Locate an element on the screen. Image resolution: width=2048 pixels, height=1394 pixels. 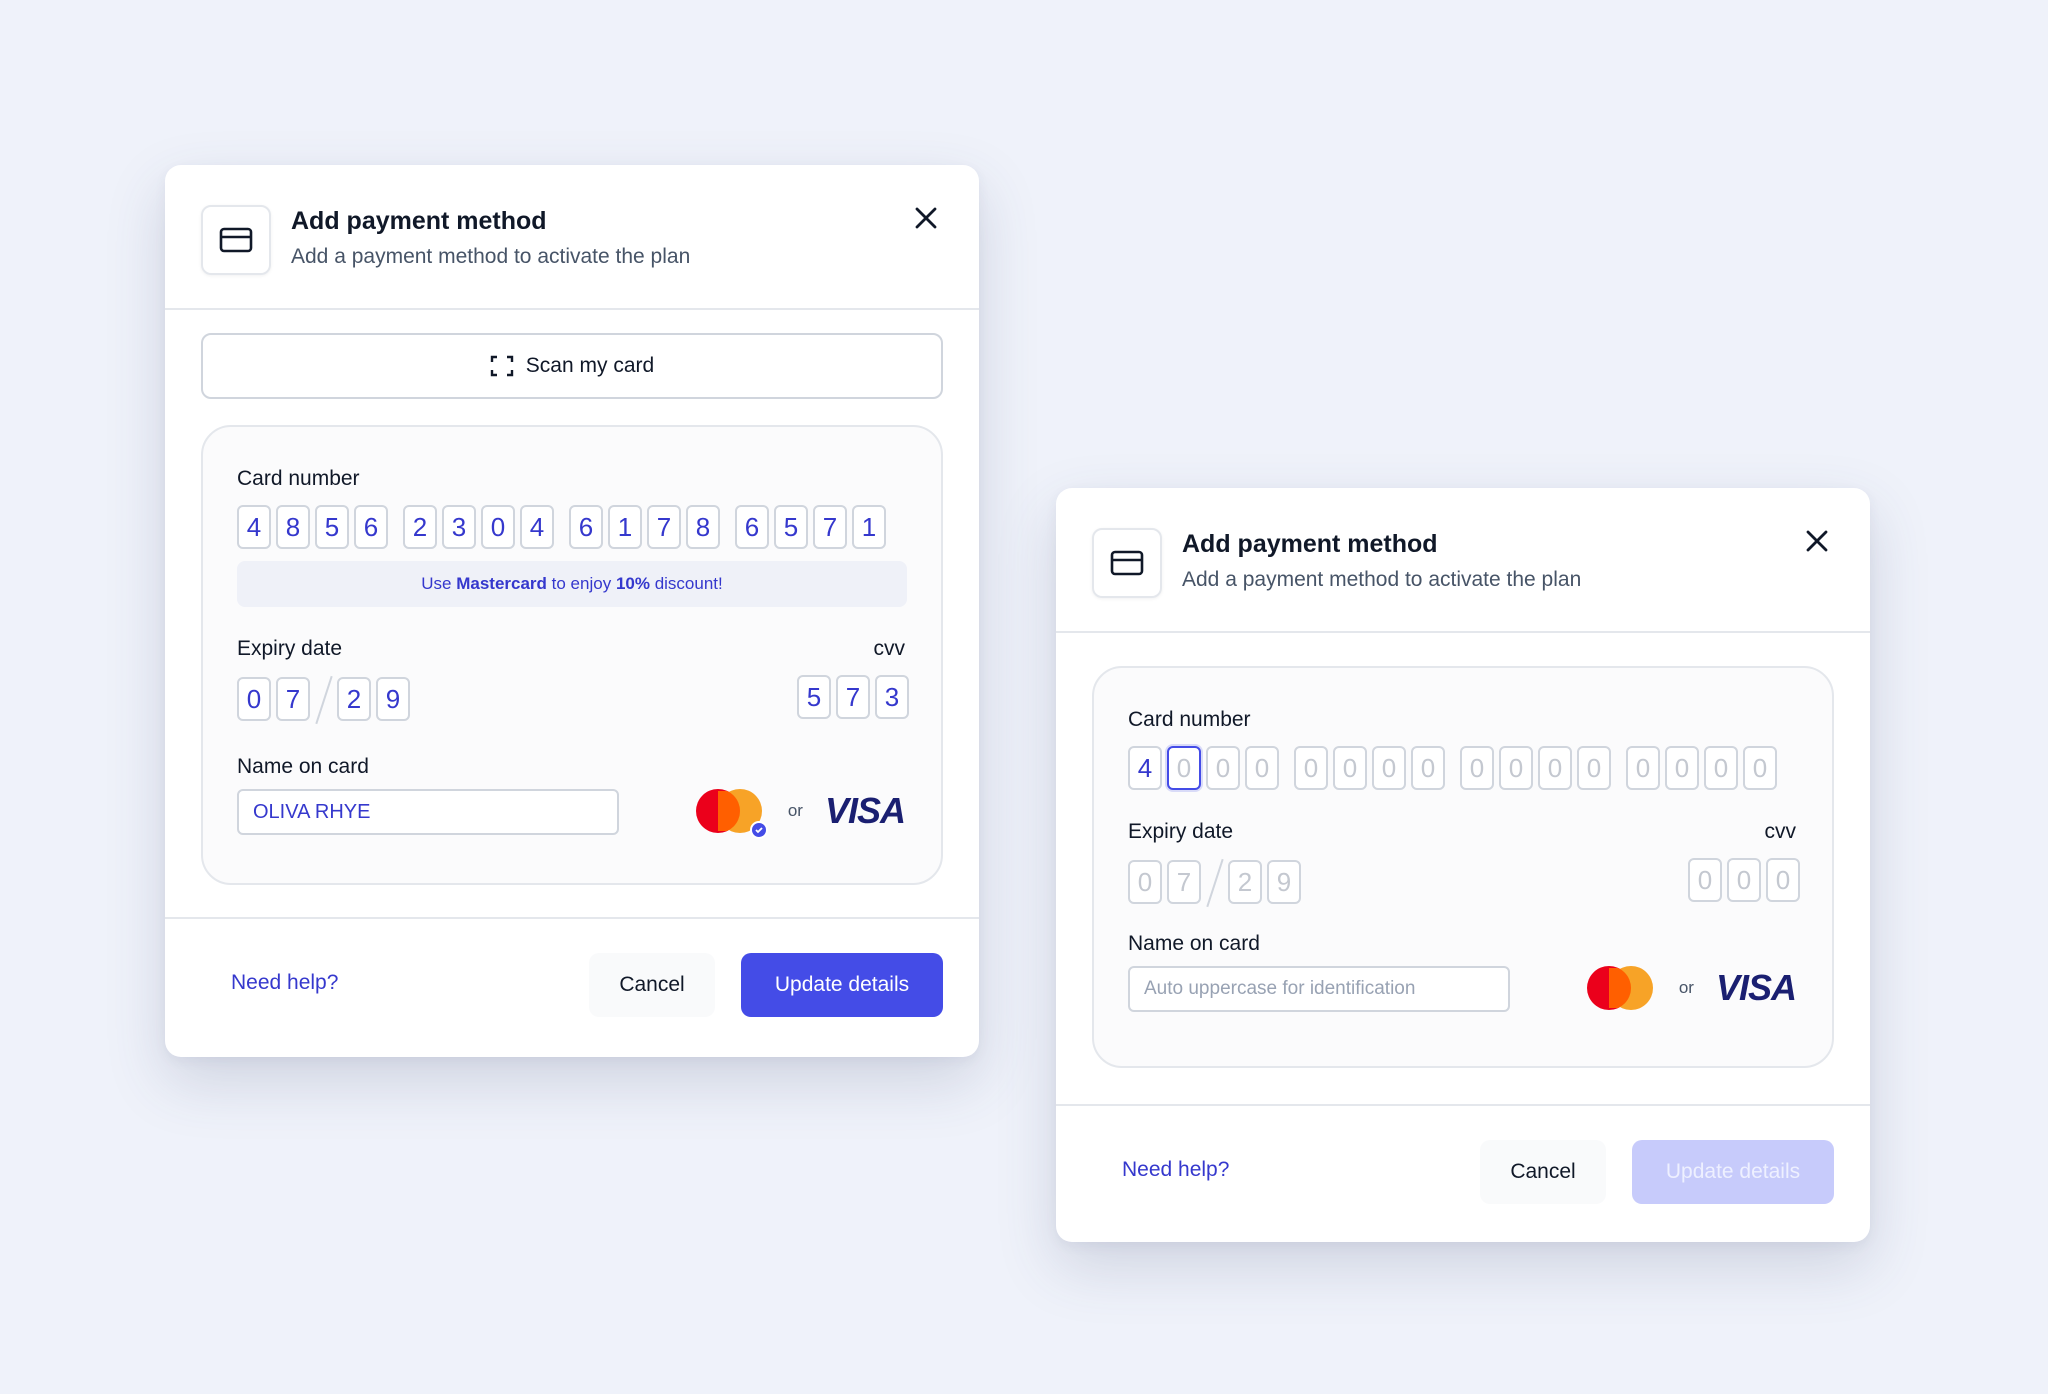
scan-card-label: Scan my card is located at coordinates (590, 365).